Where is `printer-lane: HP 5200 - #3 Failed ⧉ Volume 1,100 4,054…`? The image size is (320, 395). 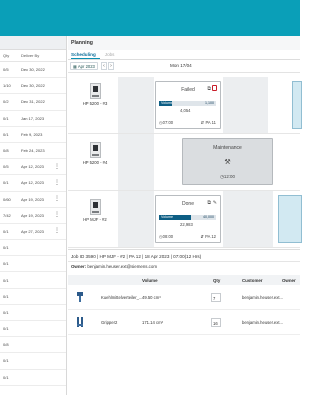 printer-lane: HP 5200 - #3 Failed ⧉ Volume 1,100 4,054… is located at coordinates (185, 105).